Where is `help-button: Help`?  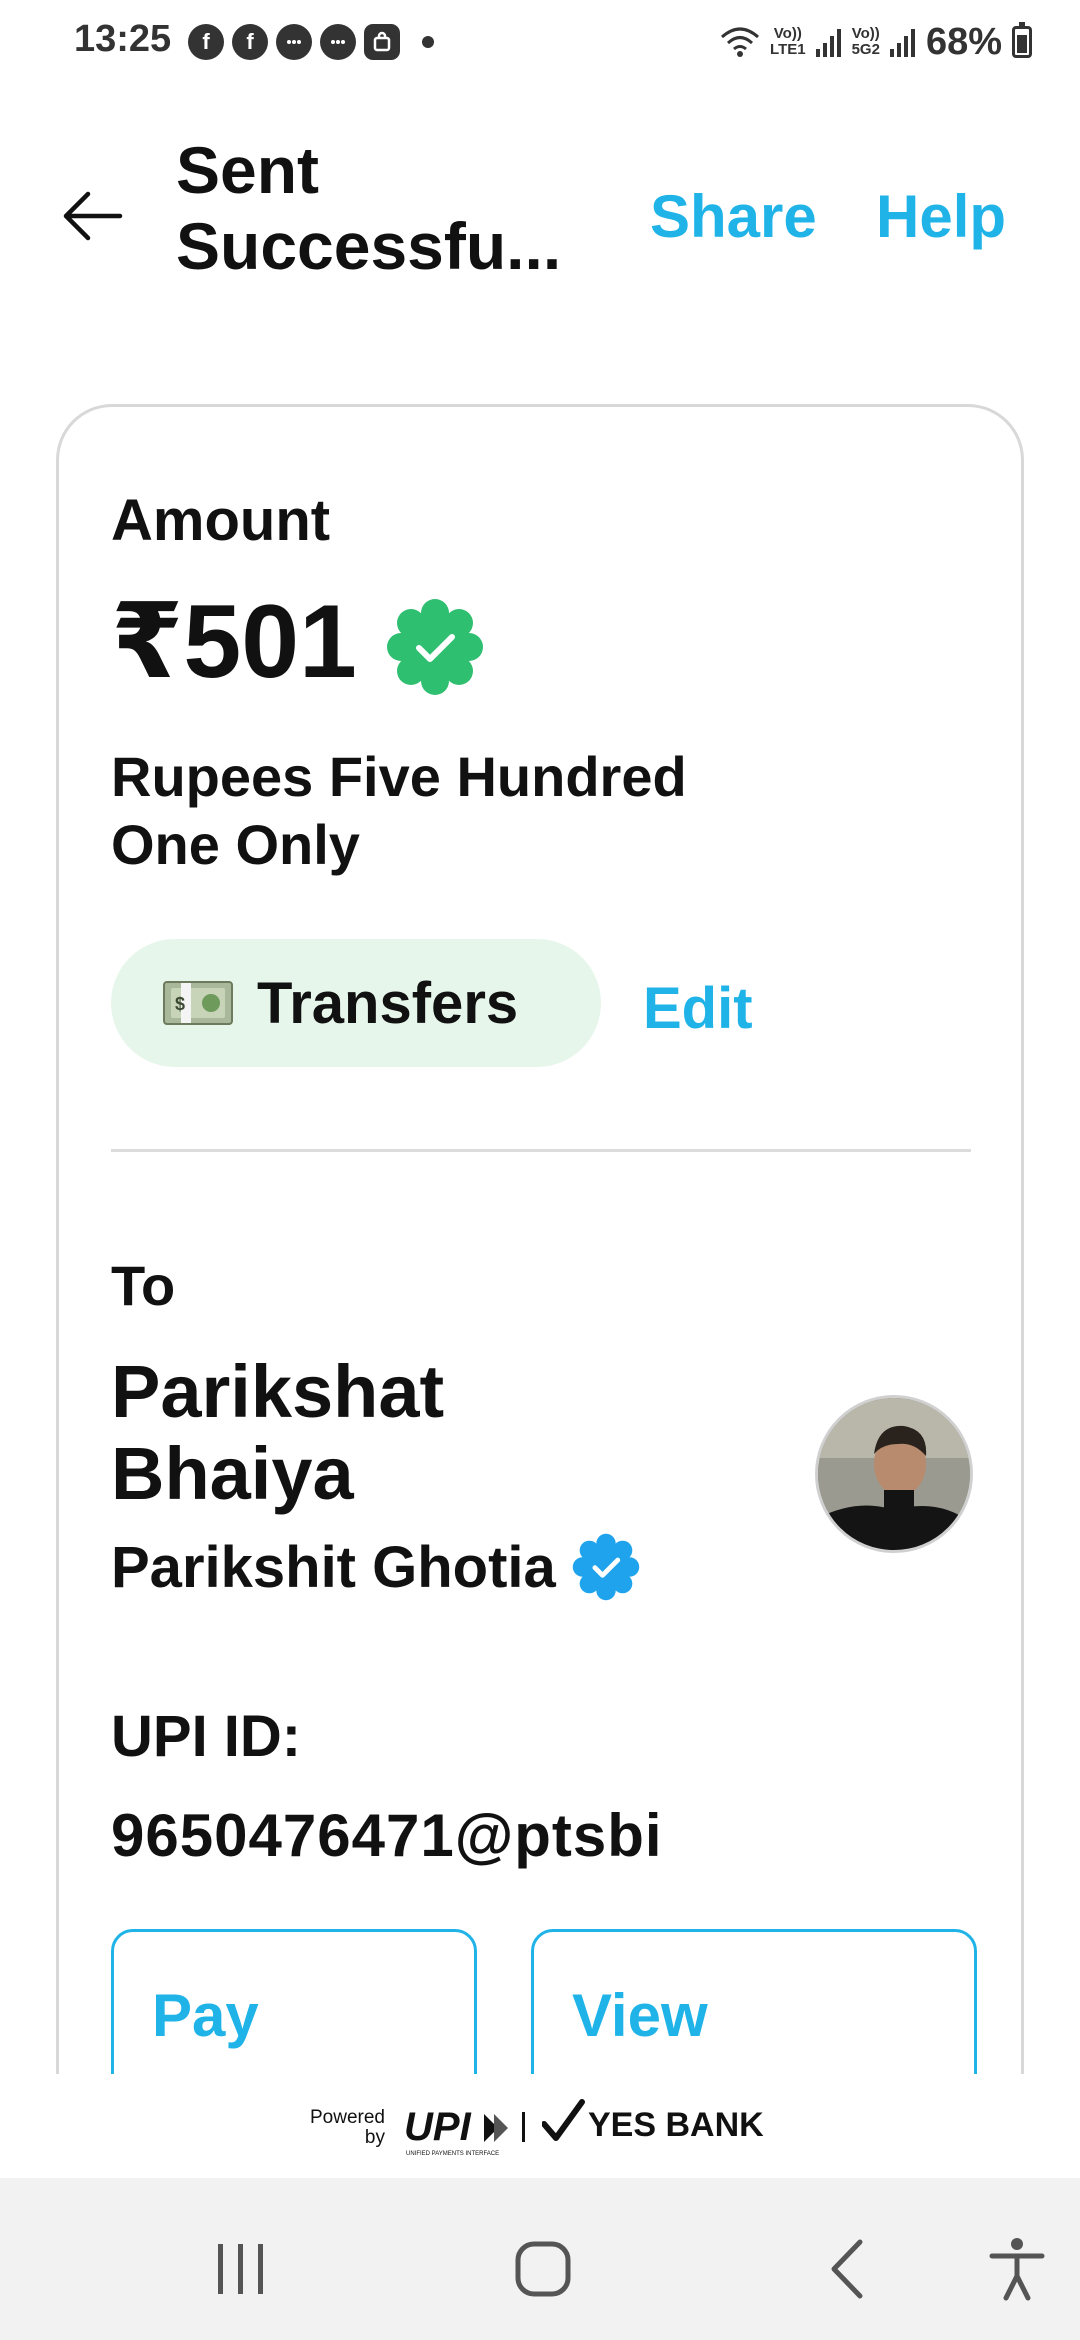
help-button: Help is located at coordinates (941, 216).